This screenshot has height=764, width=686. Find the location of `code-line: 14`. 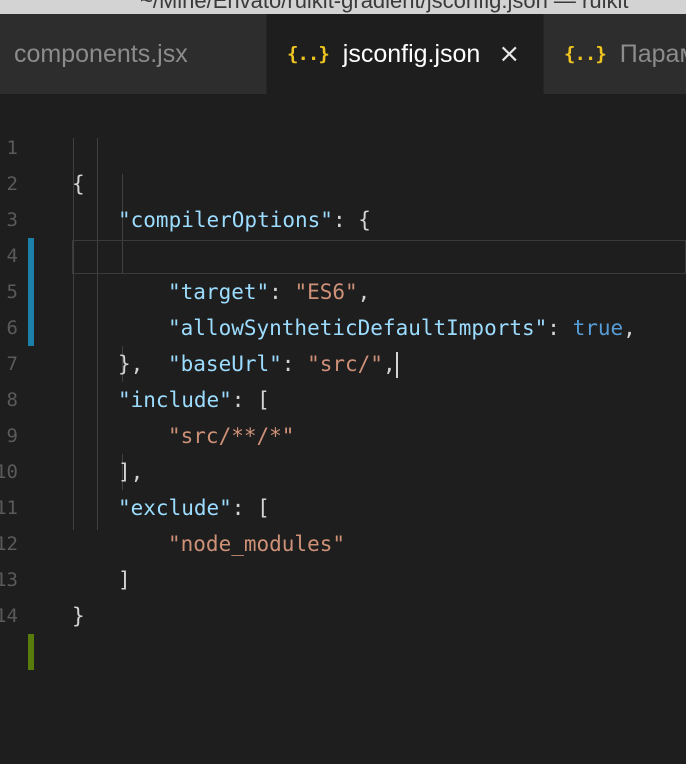

code-line: 14 is located at coordinates (343, 616).